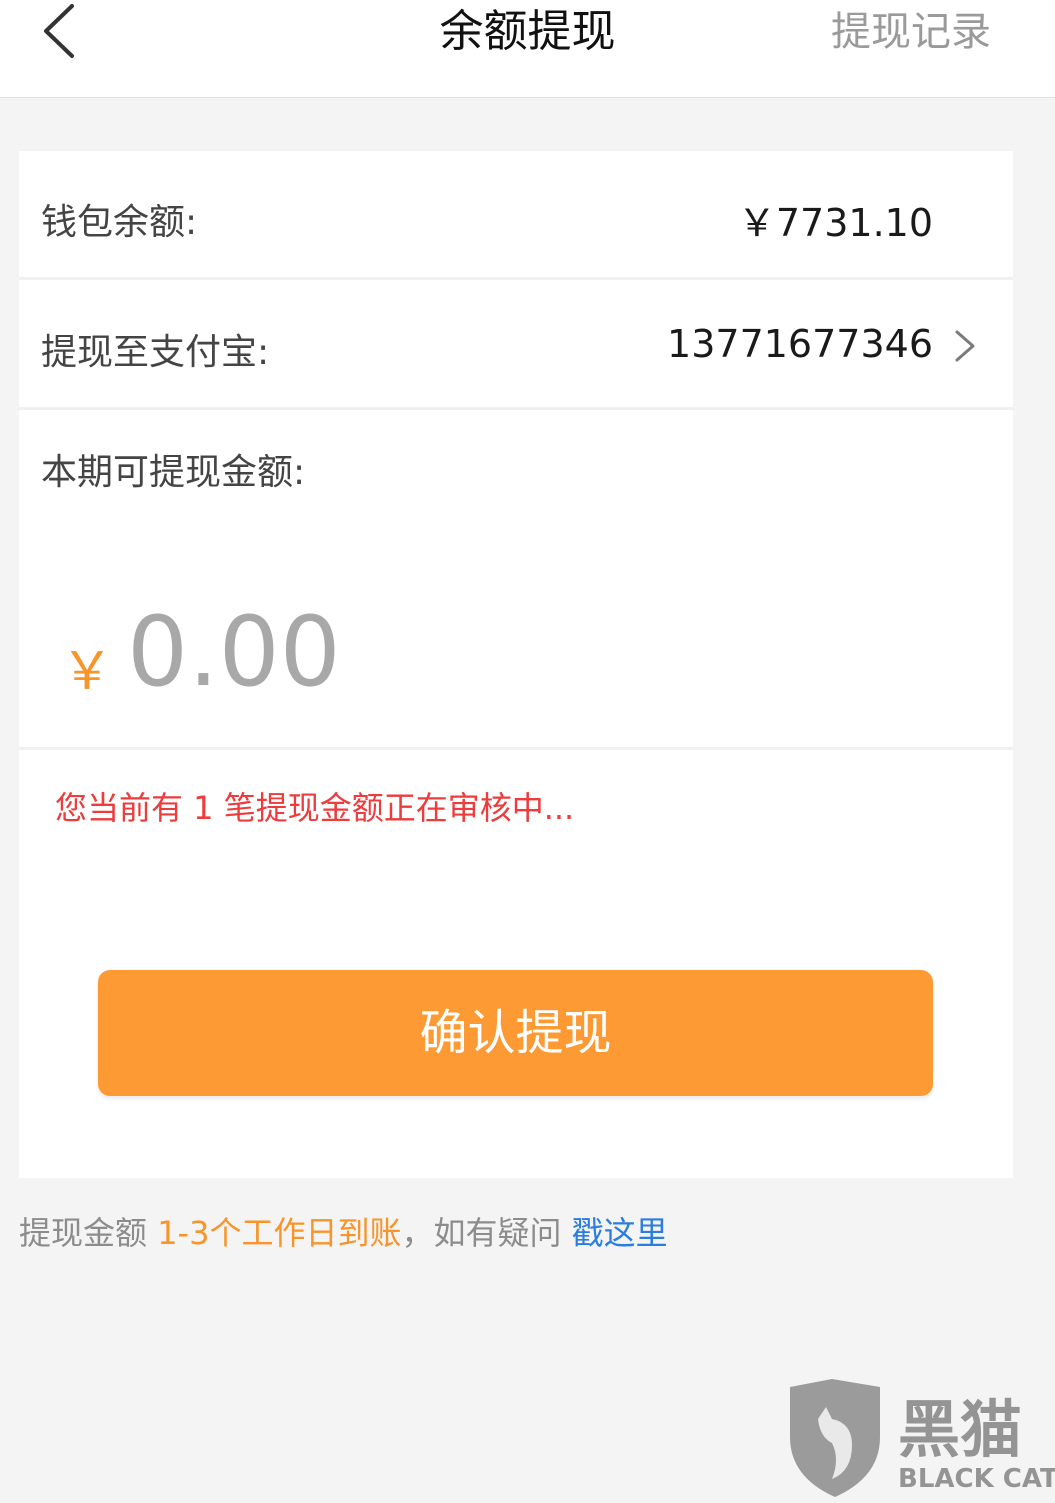  I want to click on withdraw-records-link: 提现记录, so click(911, 32).